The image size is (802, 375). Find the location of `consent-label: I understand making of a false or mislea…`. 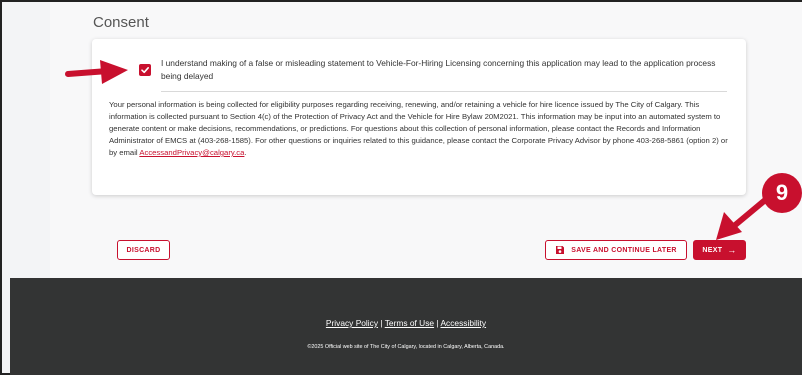

consent-label: I understand making of a false or mislea… is located at coordinates (441, 70).